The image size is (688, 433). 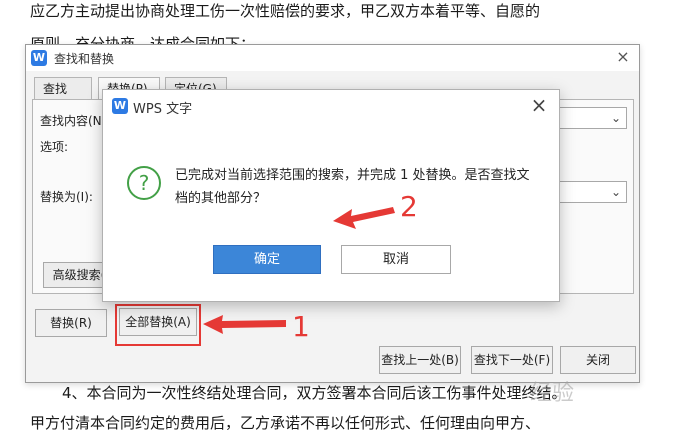 I want to click on step-2-label: 2, so click(x=409, y=206).